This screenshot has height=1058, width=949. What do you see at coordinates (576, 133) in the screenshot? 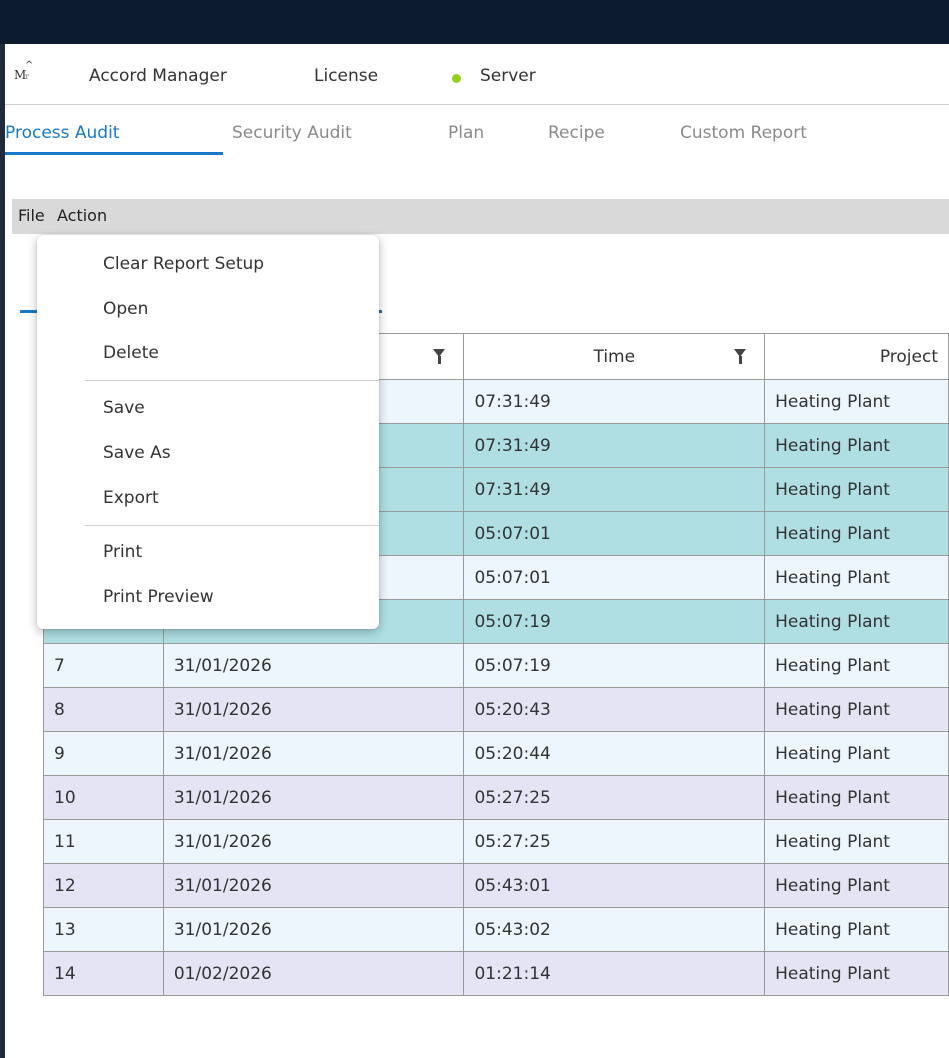
I see `tab-recipe: Recipe` at bounding box center [576, 133].